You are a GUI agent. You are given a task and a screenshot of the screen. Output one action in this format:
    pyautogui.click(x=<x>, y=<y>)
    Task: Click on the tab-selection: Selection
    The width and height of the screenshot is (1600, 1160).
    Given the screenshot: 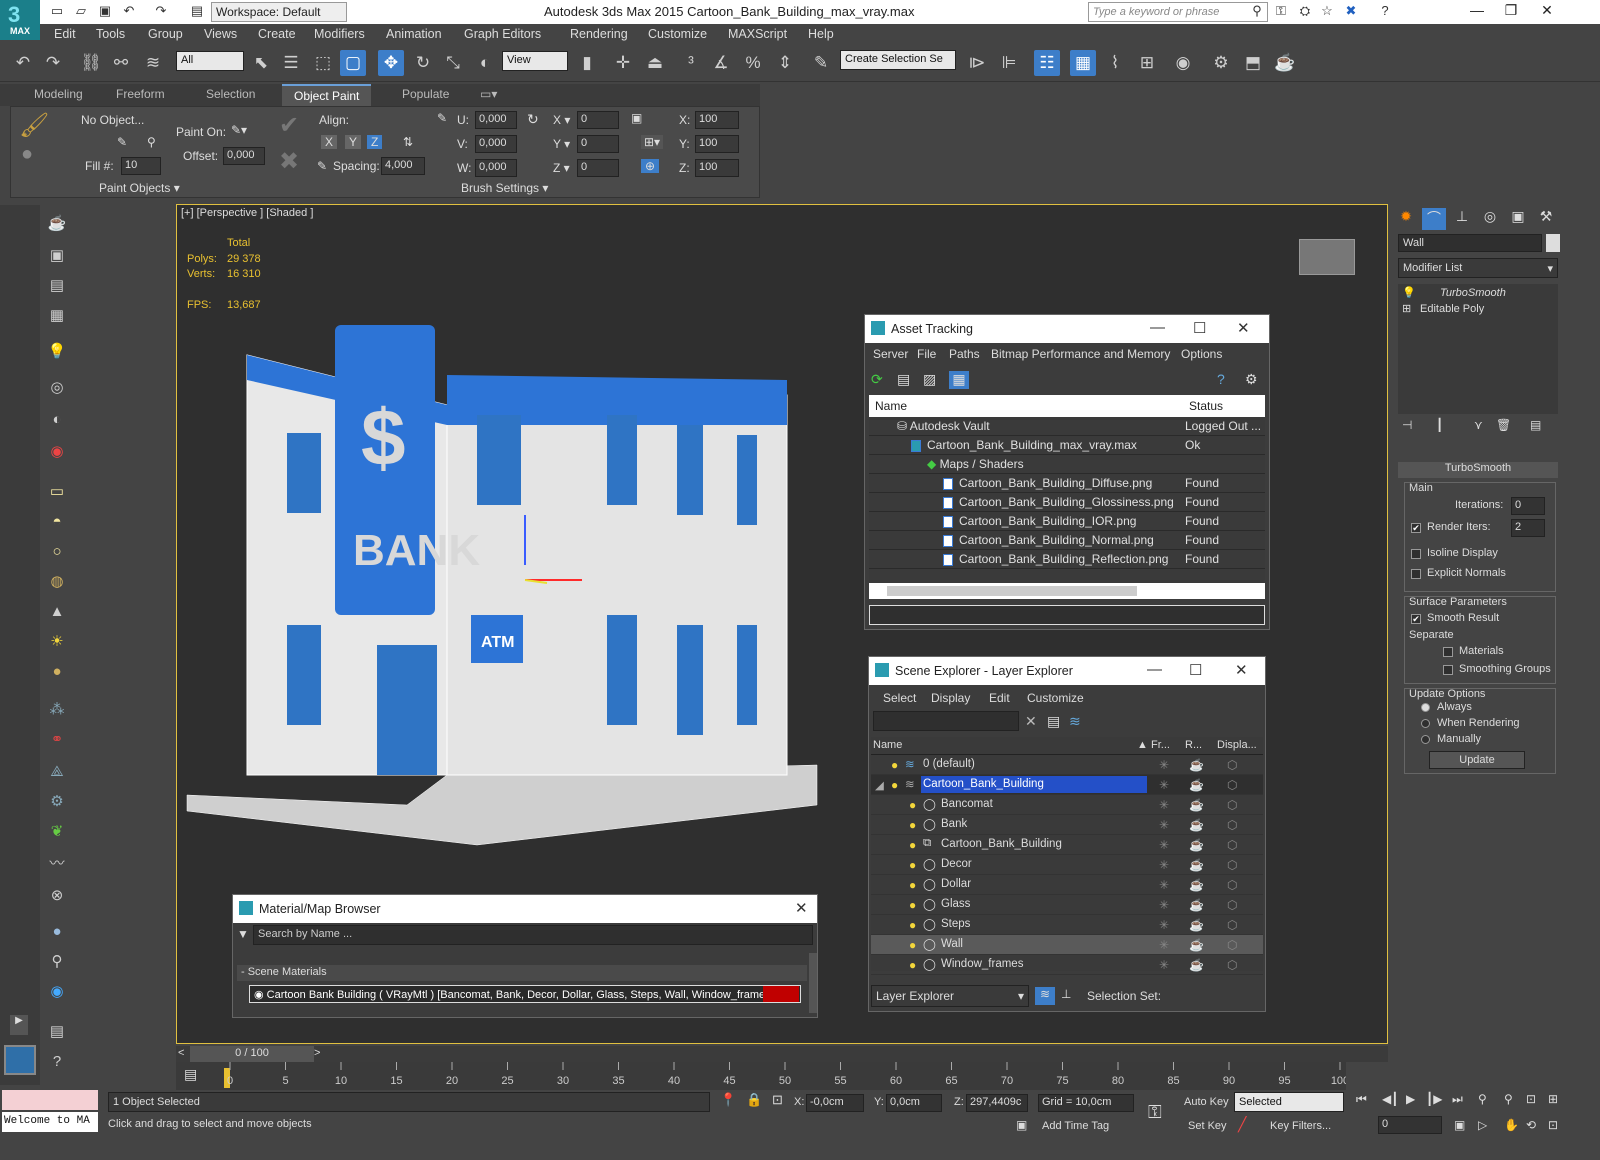 What is the action you would take?
    pyautogui.click(x=230, y=94)
    